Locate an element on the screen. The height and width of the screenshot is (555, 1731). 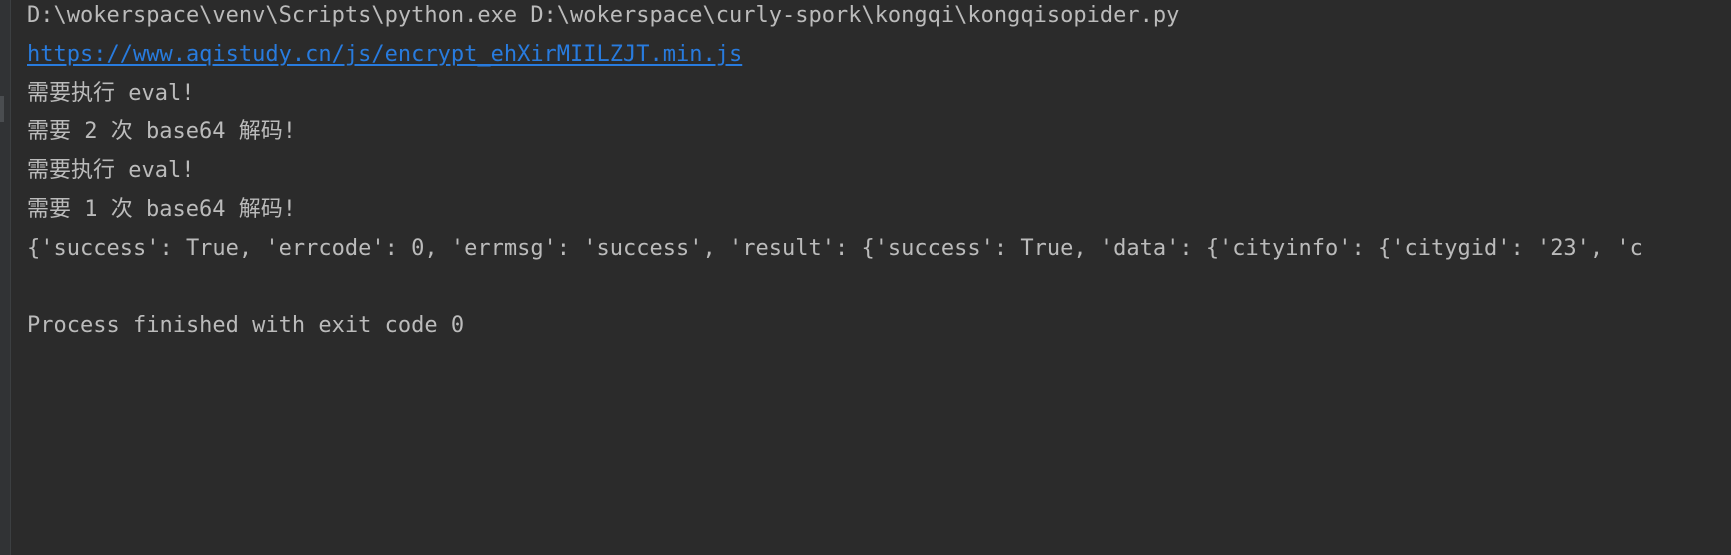
console-gutter is located at coordinates (5, 277).